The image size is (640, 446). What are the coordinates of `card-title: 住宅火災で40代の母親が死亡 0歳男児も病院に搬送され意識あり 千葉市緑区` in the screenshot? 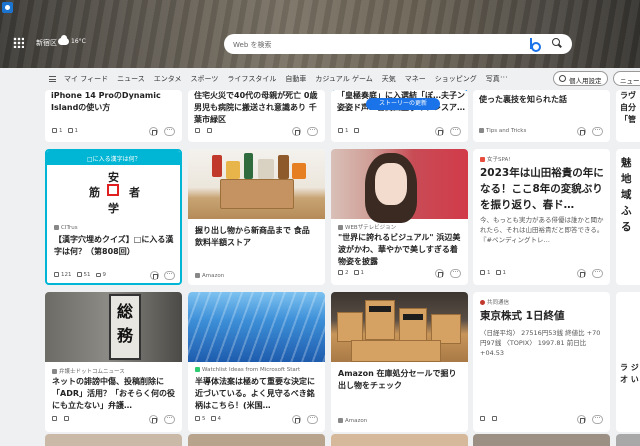 It's located at (258, 108).